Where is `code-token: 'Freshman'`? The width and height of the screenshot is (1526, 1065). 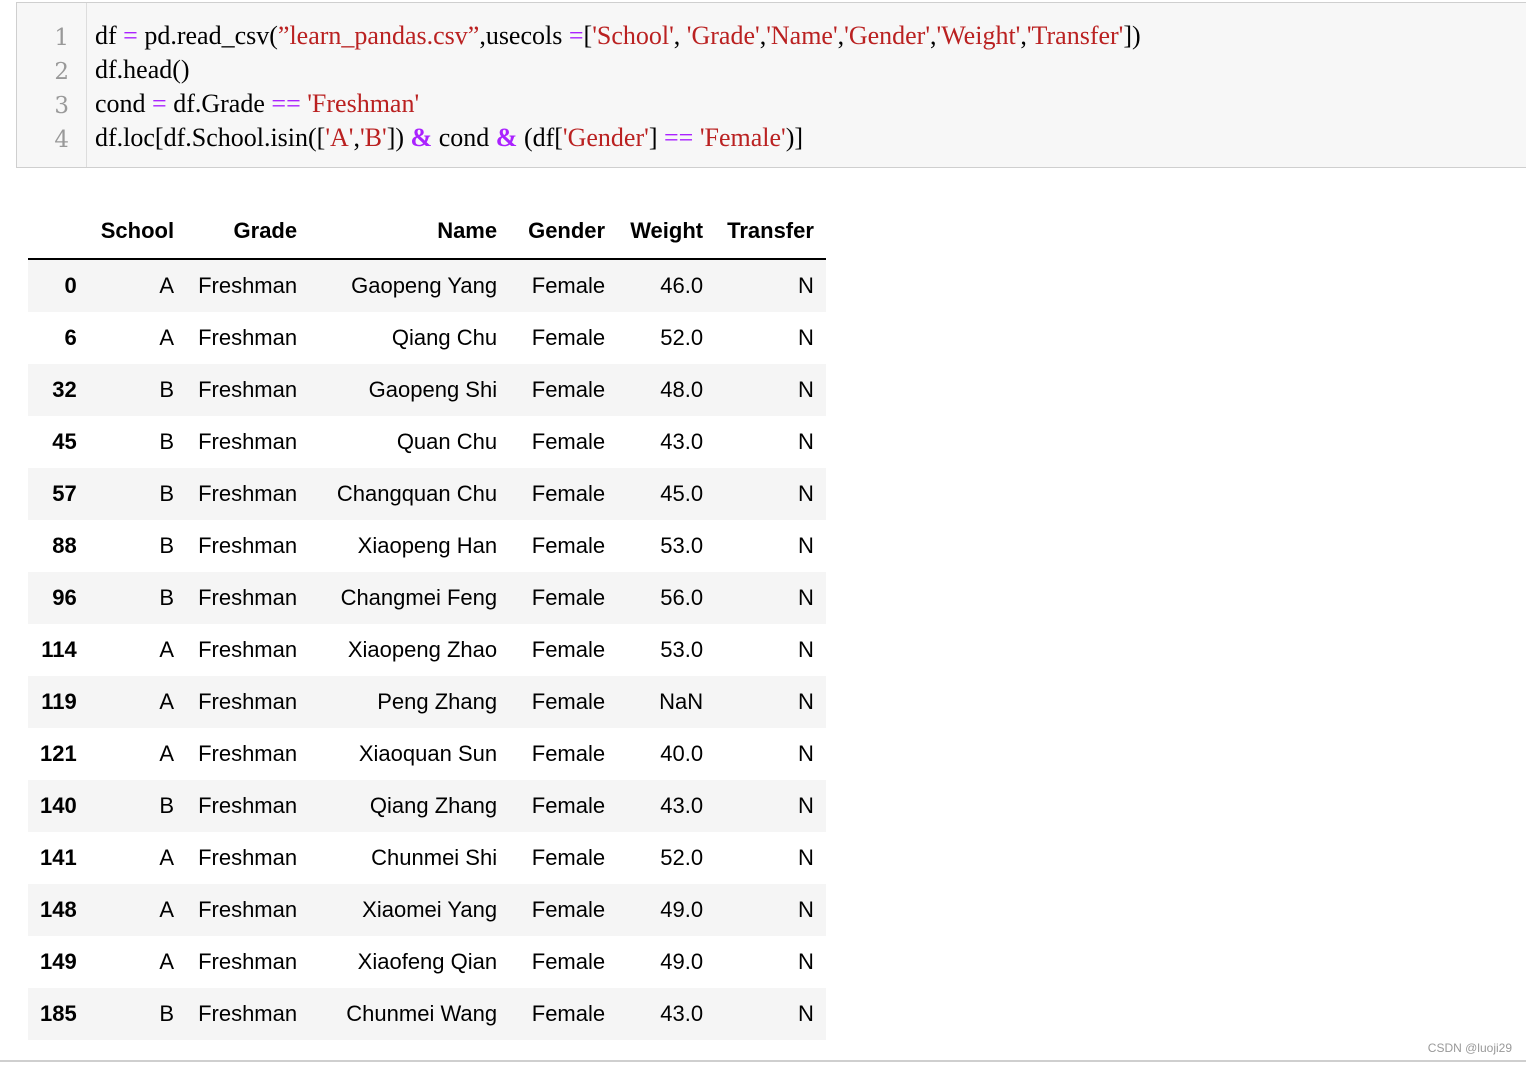
code-token: 'Freshman' is located at coordinates (363, 103).